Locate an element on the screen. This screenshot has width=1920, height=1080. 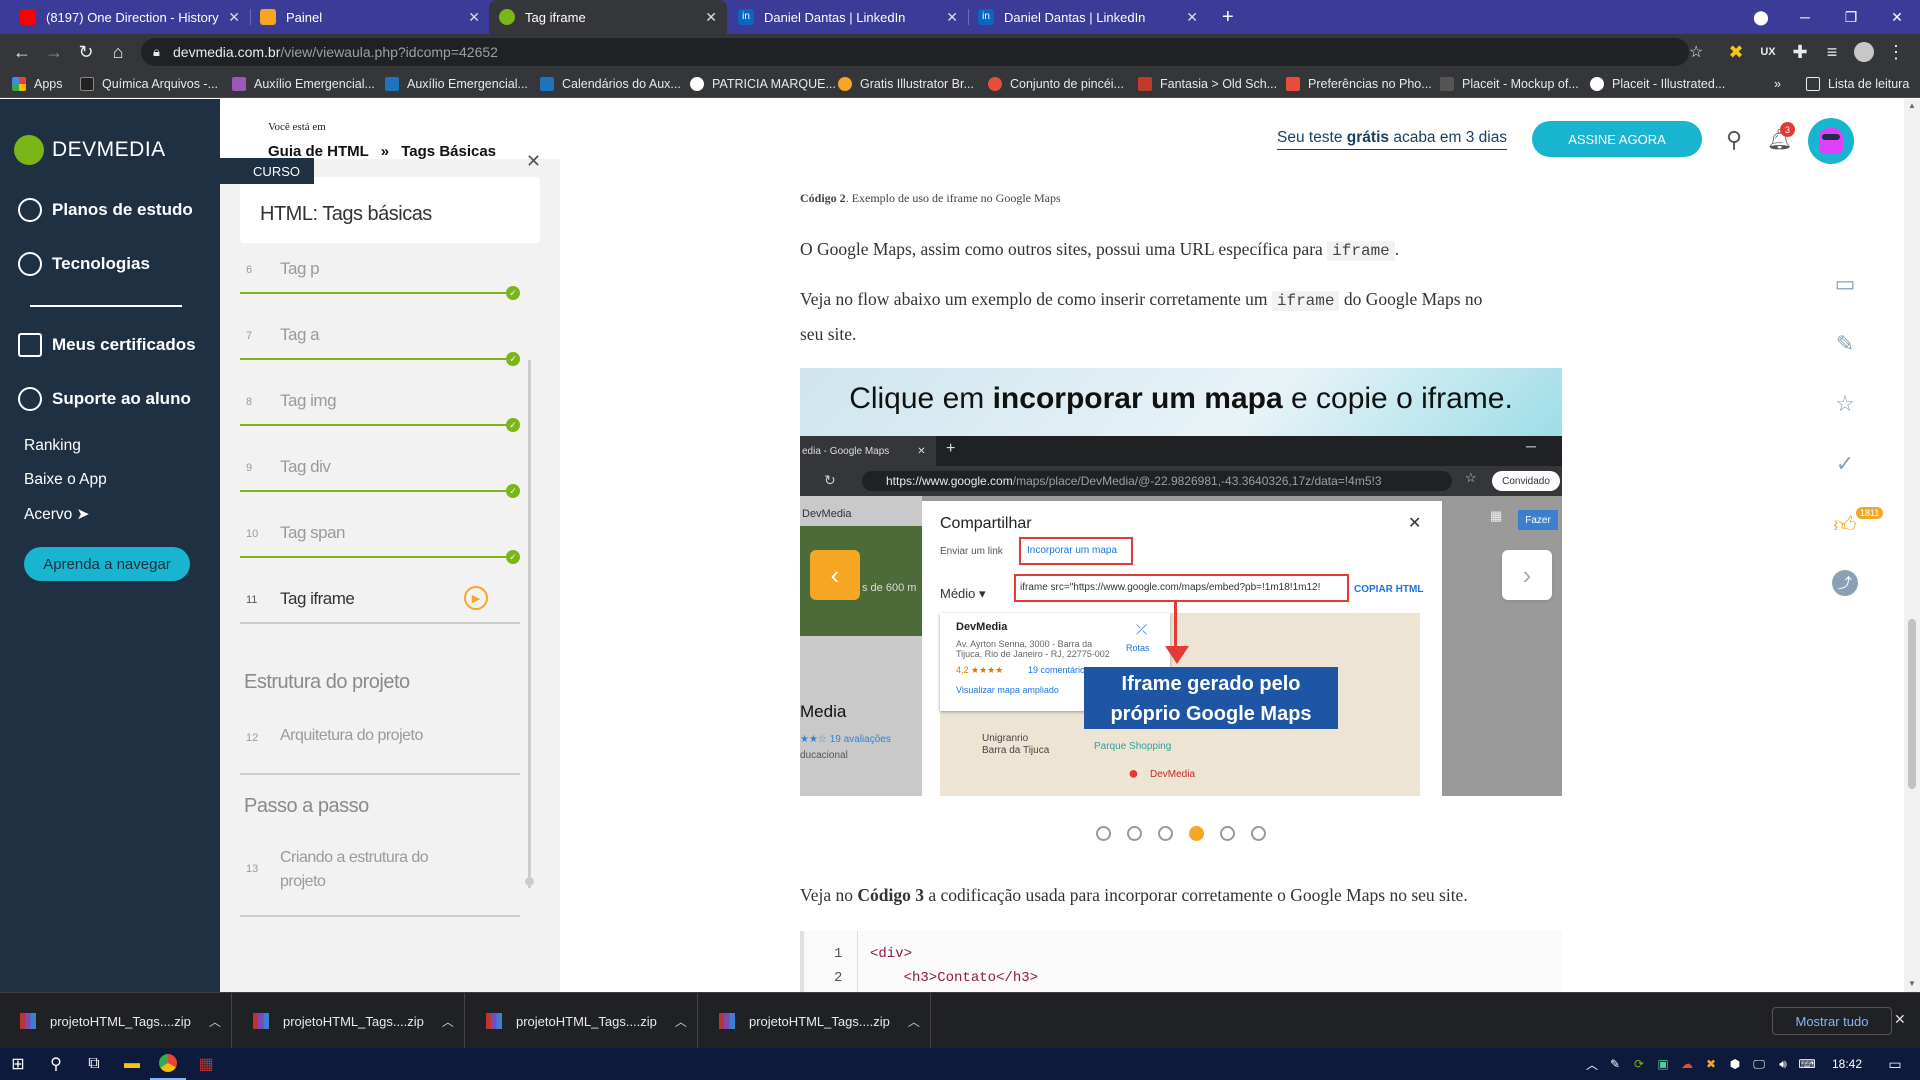
nav-study-plans: Planos de estudo is located at coordinates (105, 210).